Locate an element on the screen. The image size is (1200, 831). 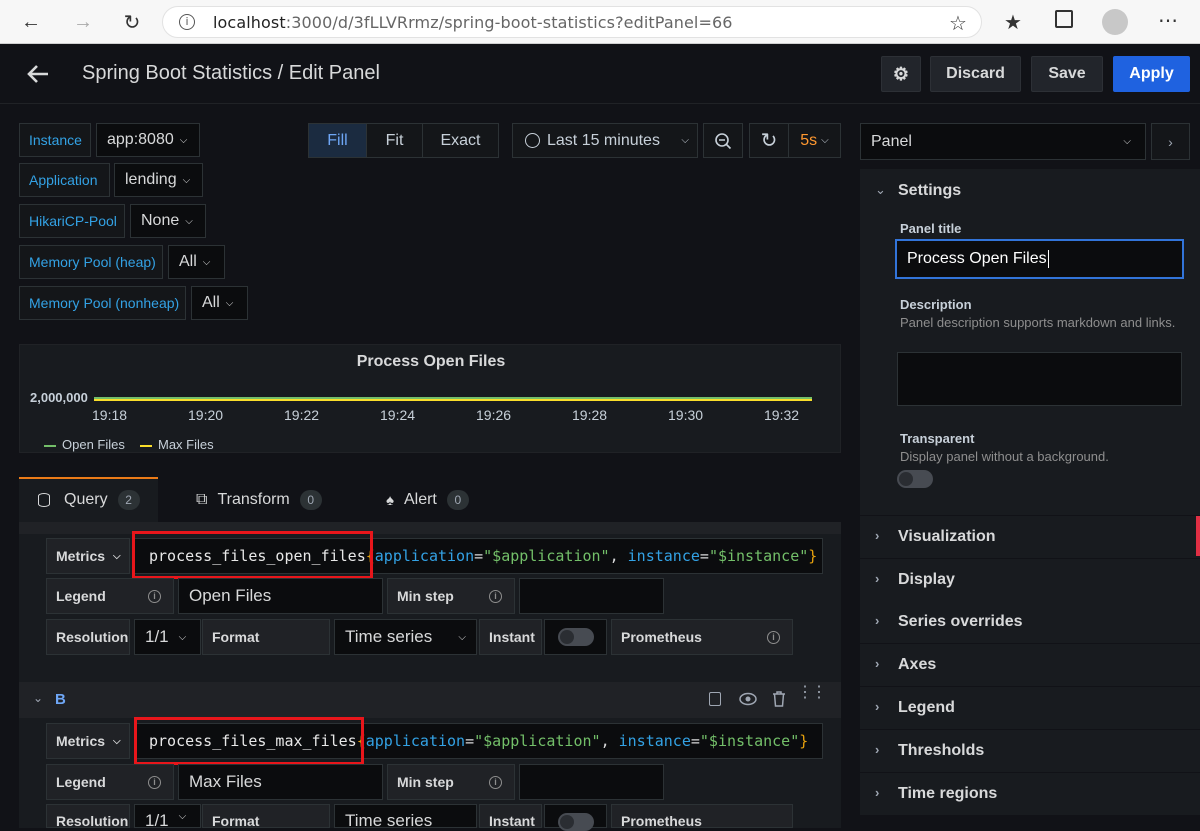
section-visualization: › Visualization is located at coordinates (1030, 537).